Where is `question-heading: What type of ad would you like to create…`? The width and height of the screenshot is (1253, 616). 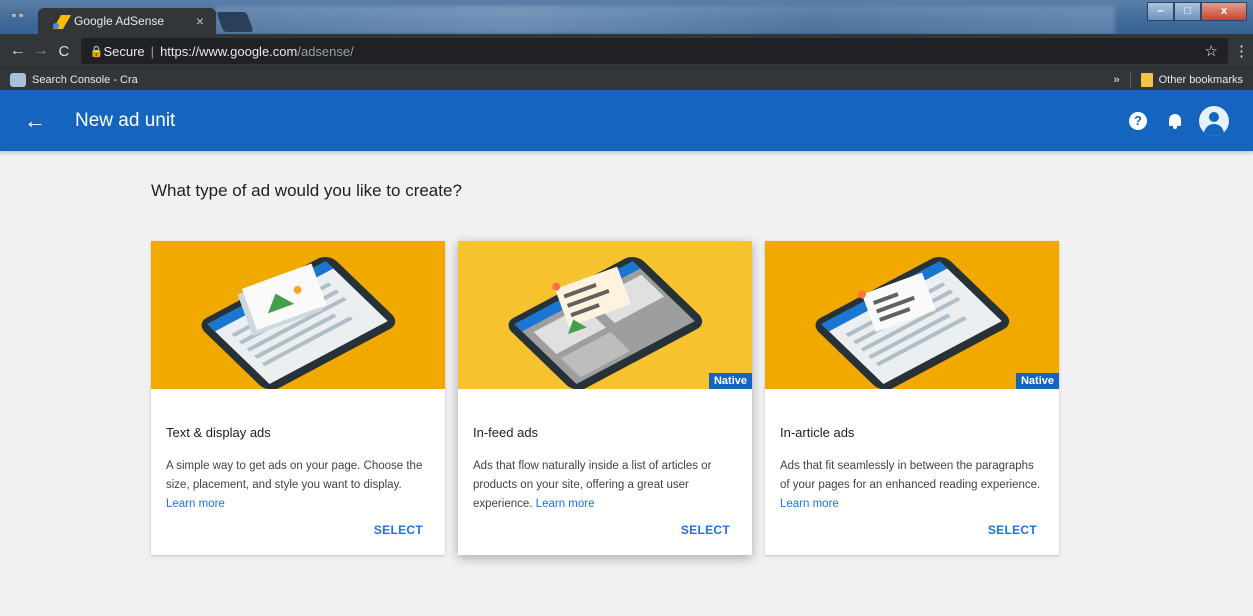 question-heading: What type of ad would you like to create… is located at coordinates (306, 190).